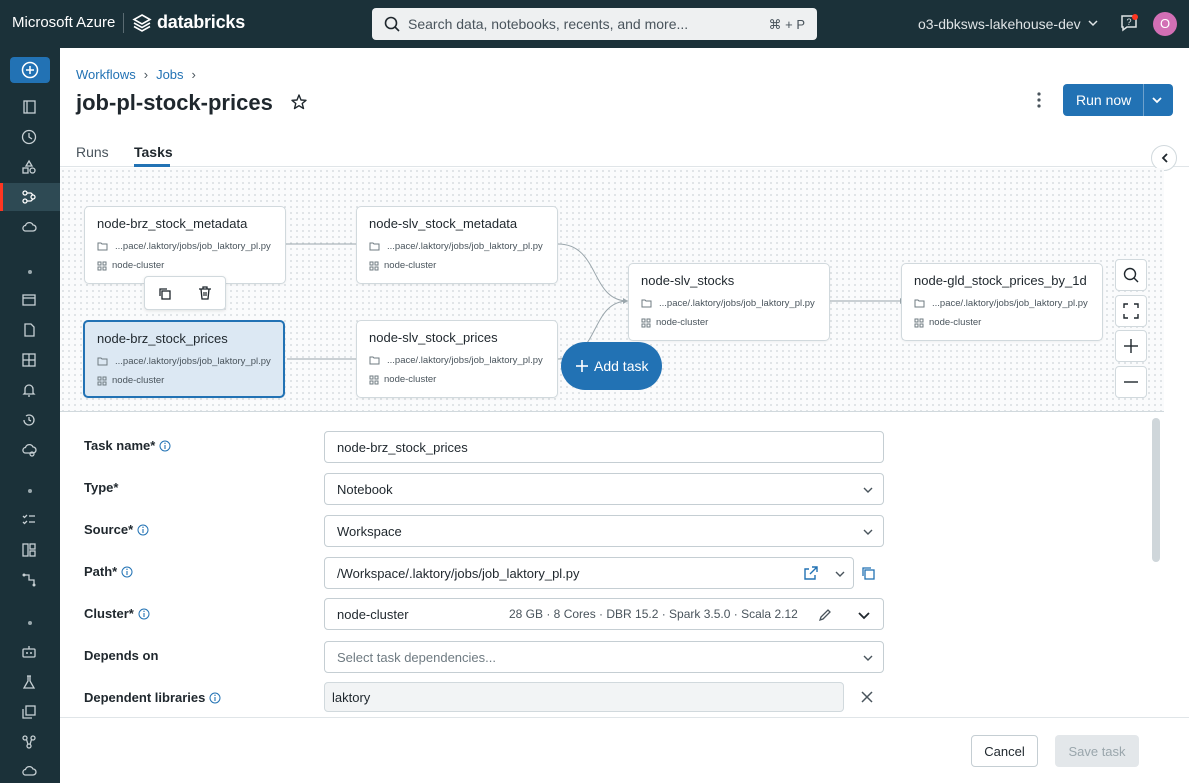  Describe the element at coordinates (392, 24) in the screenshot. I see `search-icon` at that location.